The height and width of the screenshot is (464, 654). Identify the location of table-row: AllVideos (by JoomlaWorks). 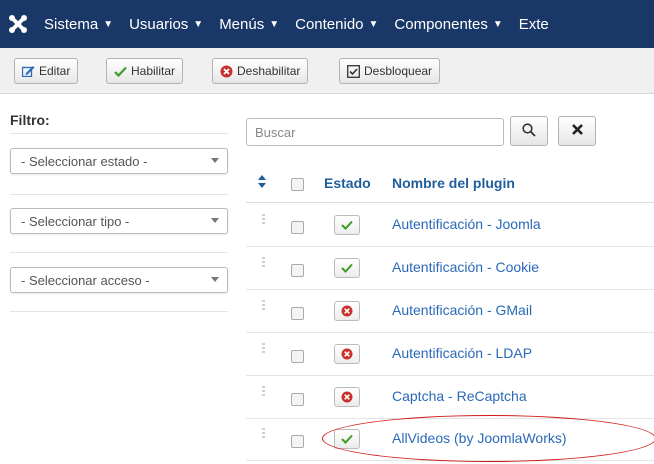
(450, 439).